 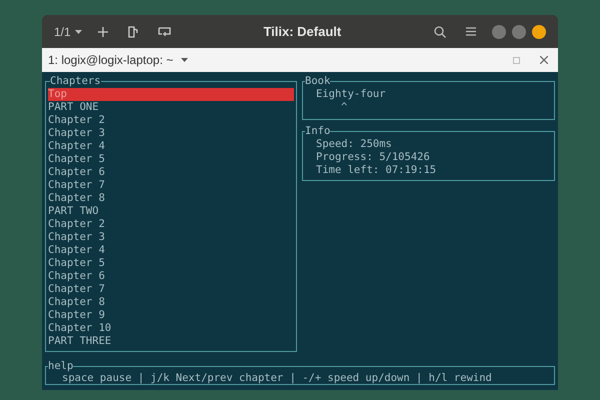 I want to click on session-dropdown: 1/1, so click(x=68, y=31).